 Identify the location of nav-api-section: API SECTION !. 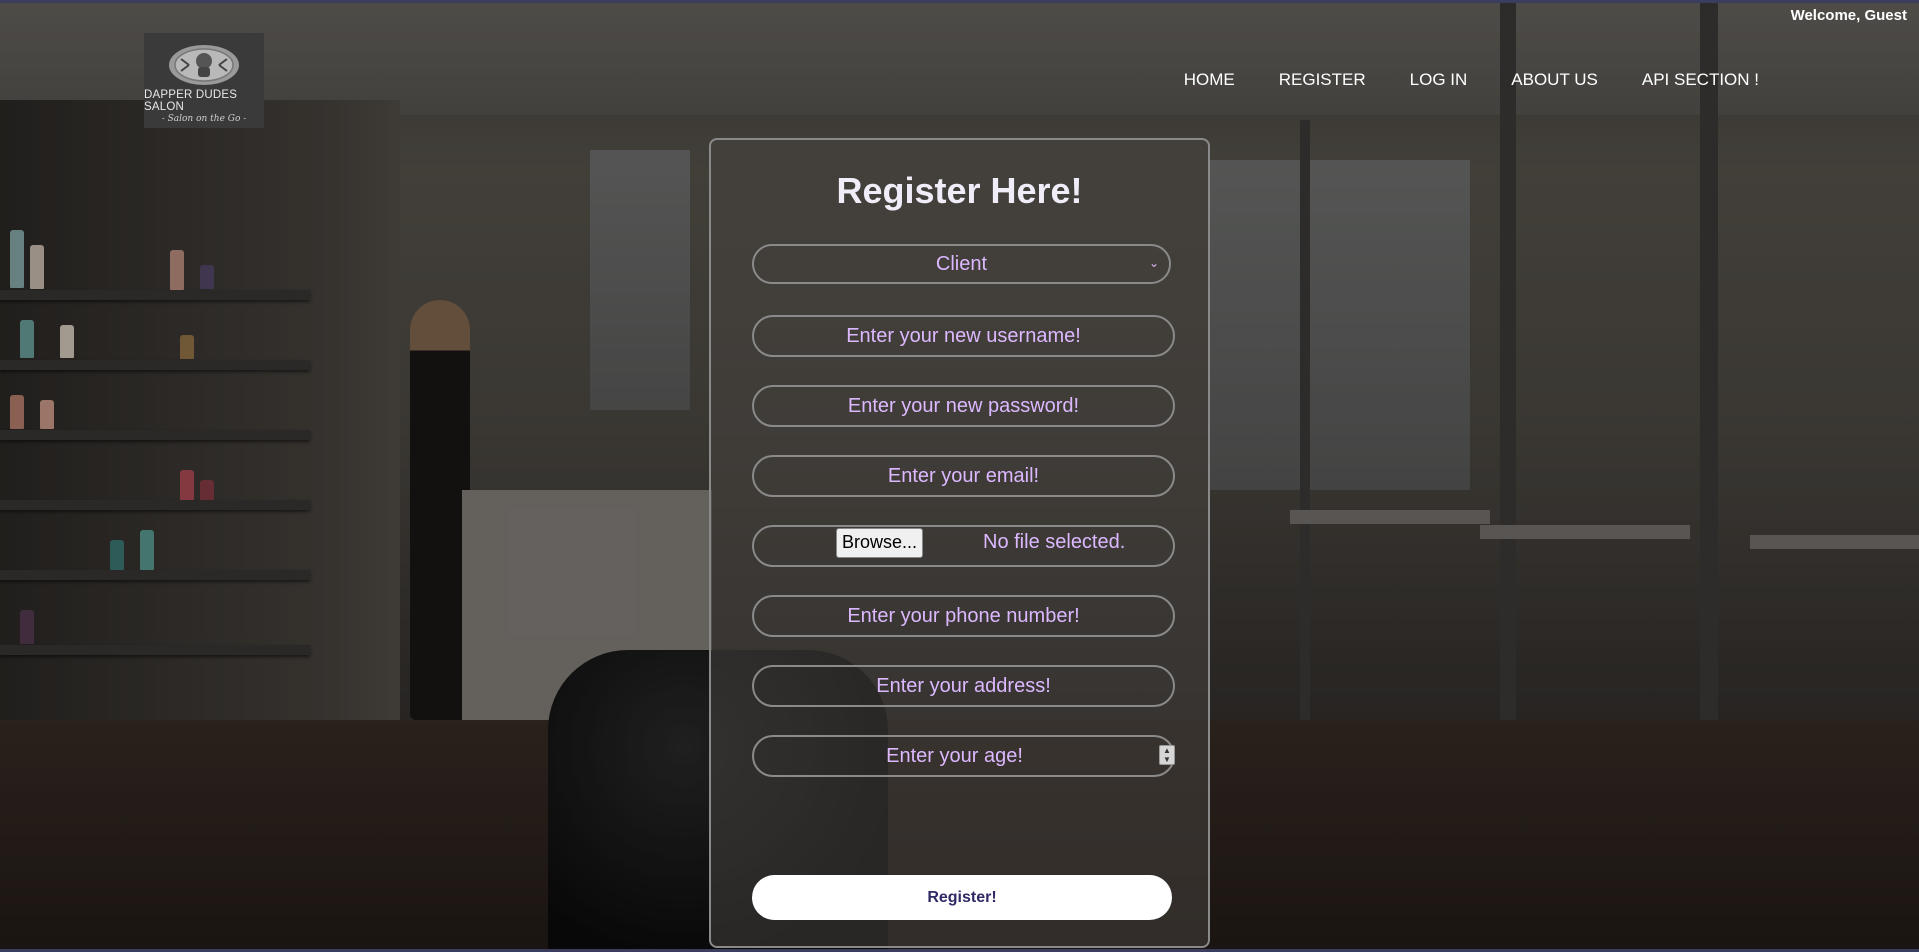
(1700, 80).